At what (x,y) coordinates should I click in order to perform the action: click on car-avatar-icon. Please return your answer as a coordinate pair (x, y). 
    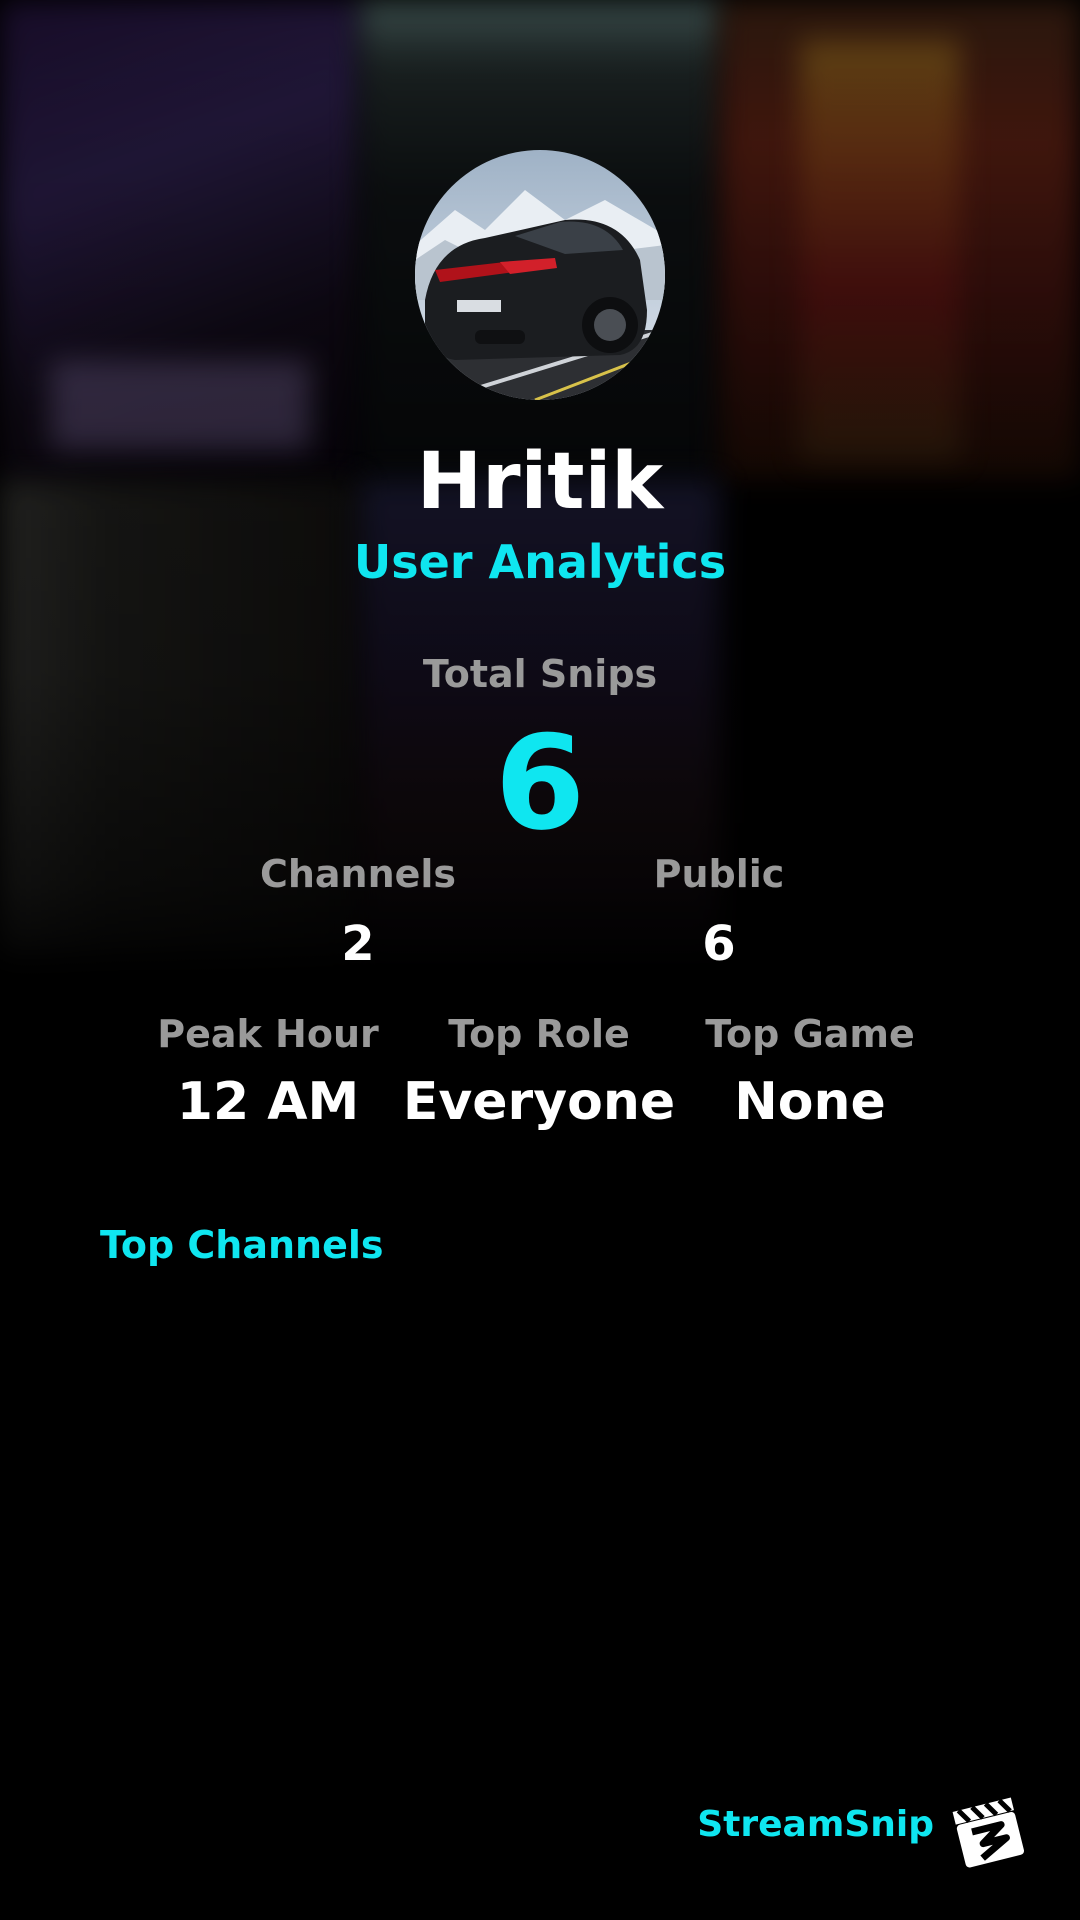
    Looking at the image, I should click on (540, 275).